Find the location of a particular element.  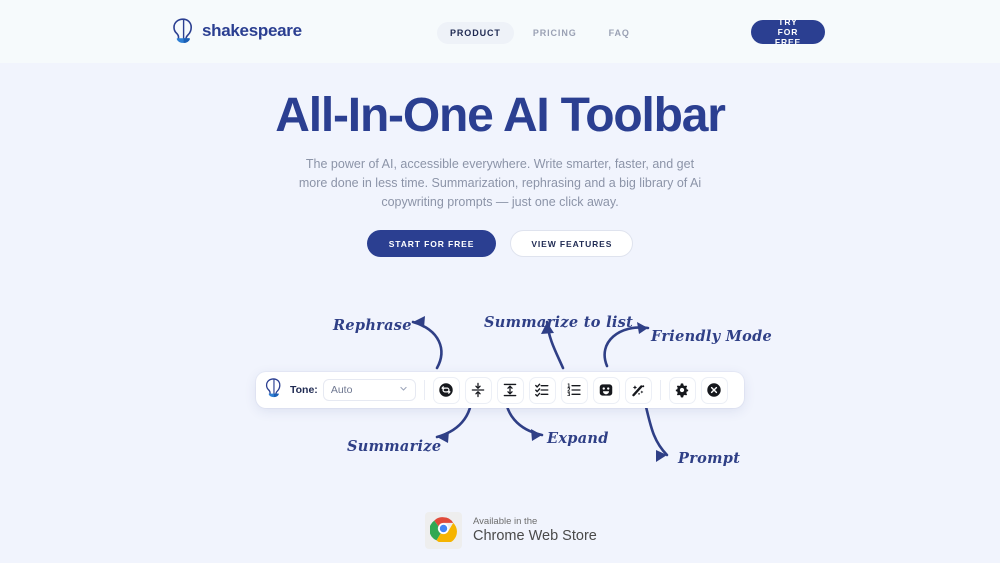

prompt-button is located at coordinates (638, 390).